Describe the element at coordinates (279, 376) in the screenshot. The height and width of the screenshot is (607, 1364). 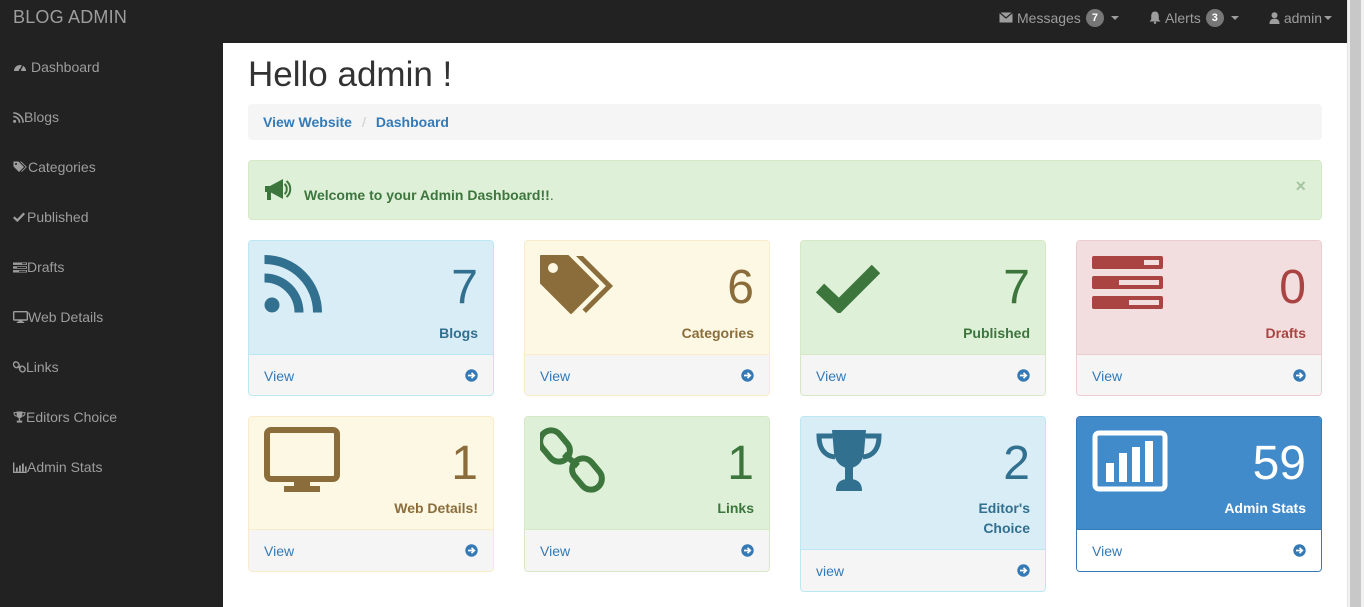
I see `view-blogs-link: View` at that location.